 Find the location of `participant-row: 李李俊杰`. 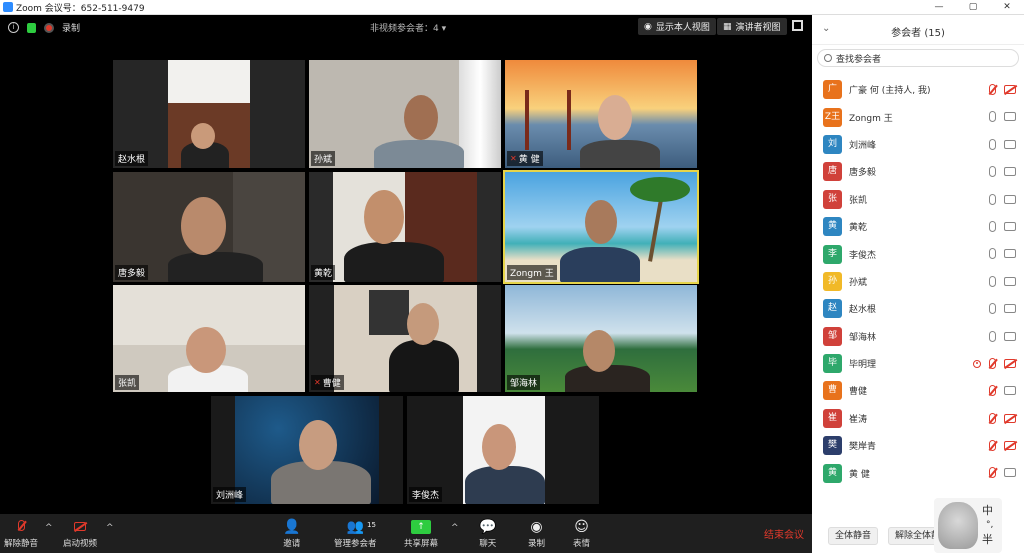

participant-row: 李李俊杰 is located at coordinates (918, 253).